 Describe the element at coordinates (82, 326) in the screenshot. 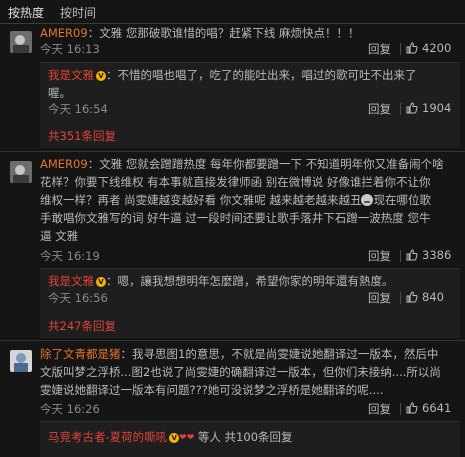

I see `view-all-replies-link: 共247条回复` at that location.